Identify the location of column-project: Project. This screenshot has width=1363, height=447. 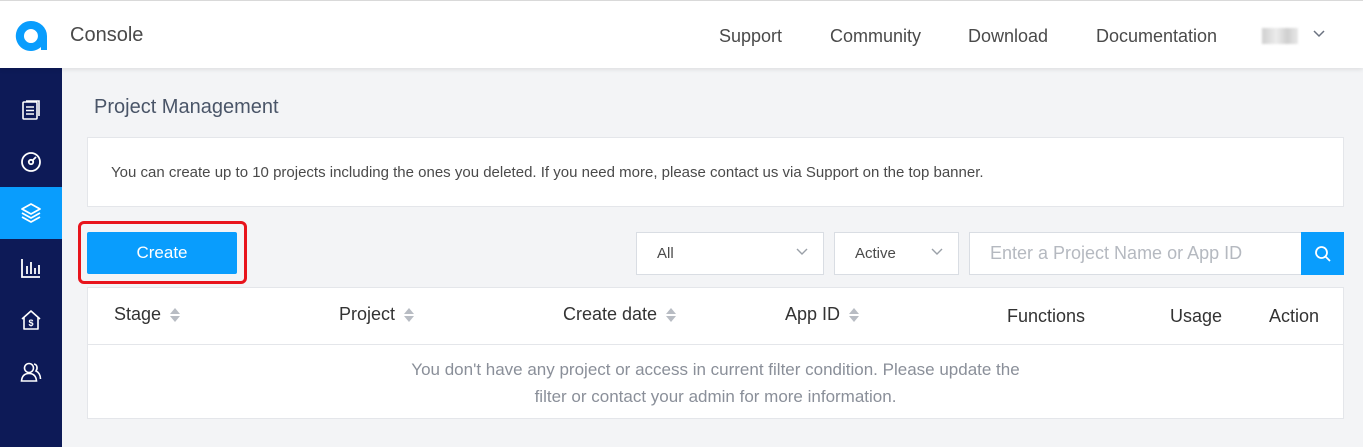
(377, 314).